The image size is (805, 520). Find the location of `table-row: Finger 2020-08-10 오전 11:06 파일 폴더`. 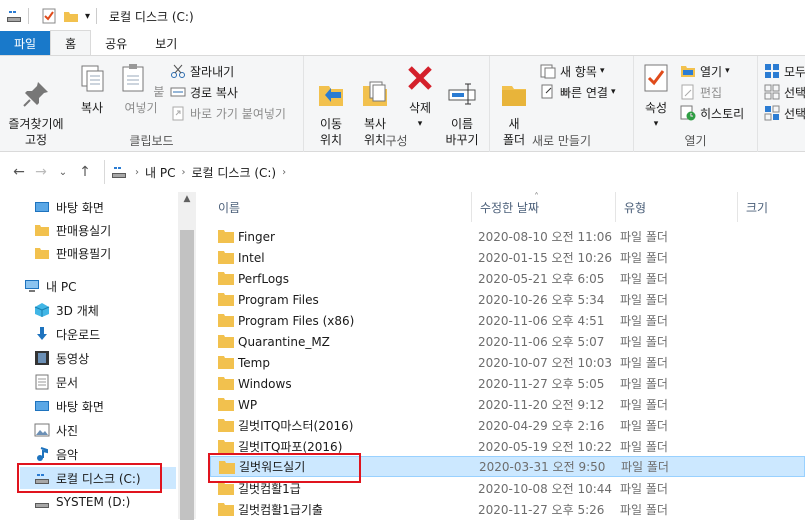

table-row: Finger 2020-08-10 오전 11:06 파일 폴더 is located at coordinates (507, 236).